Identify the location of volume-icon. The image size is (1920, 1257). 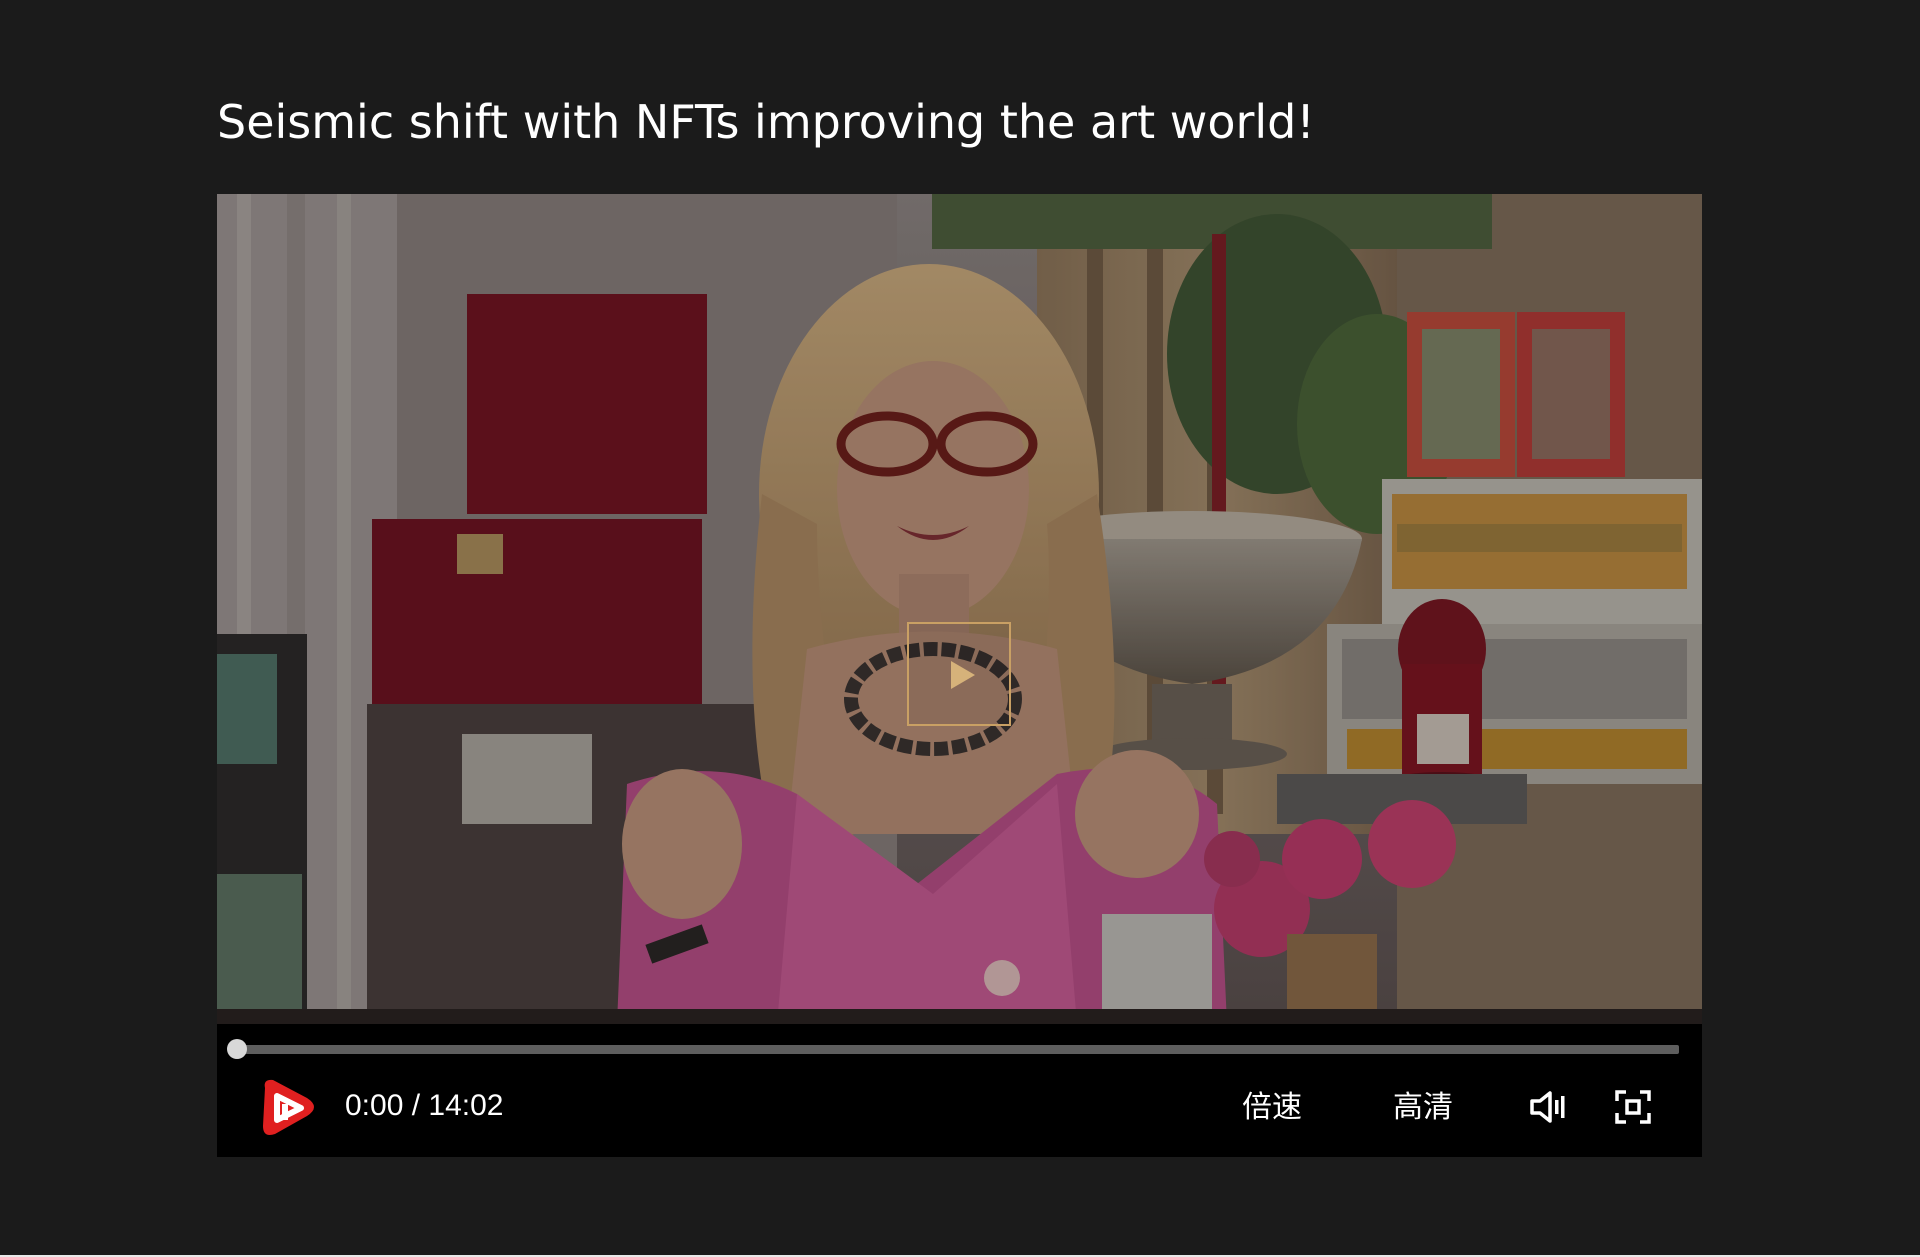
(1547, 1107).